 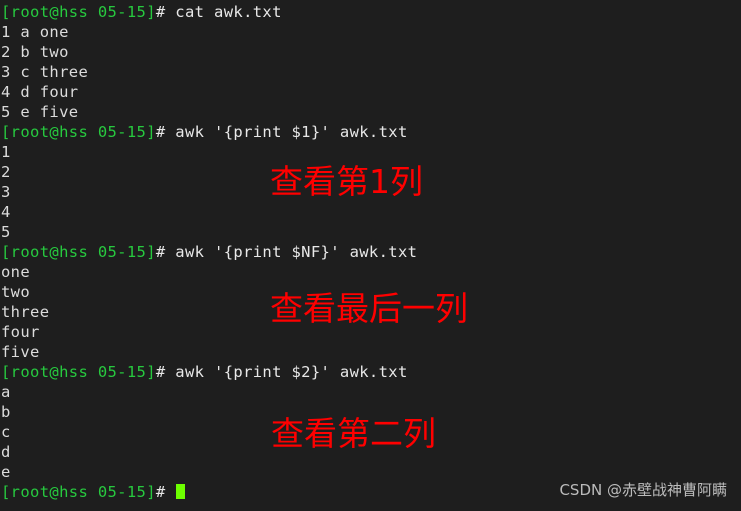 I want to click on annotation-second-column: 查看第二列, so click(x=353, y=433).